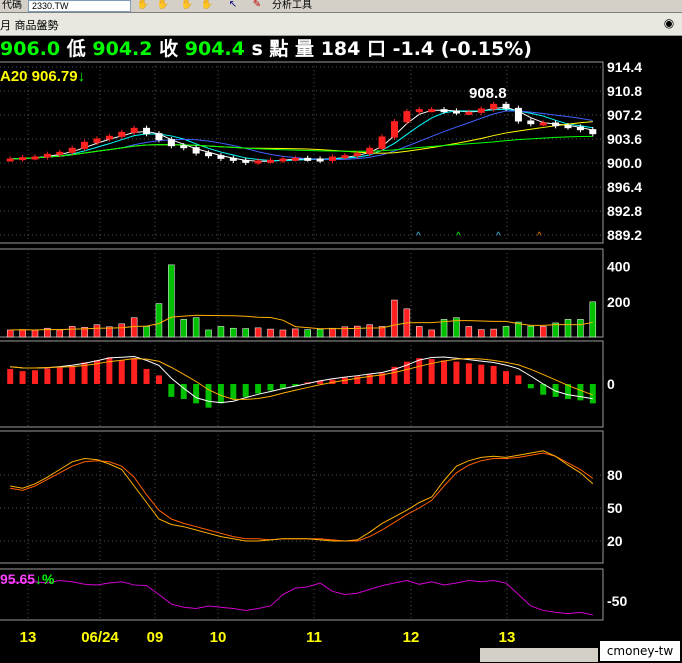 This screenshot has width=682, height=663. What do you see at coordinates (617, 601) in the screenshot?
I see `wr-tick-label: -50` at bounding box center [617, 601].